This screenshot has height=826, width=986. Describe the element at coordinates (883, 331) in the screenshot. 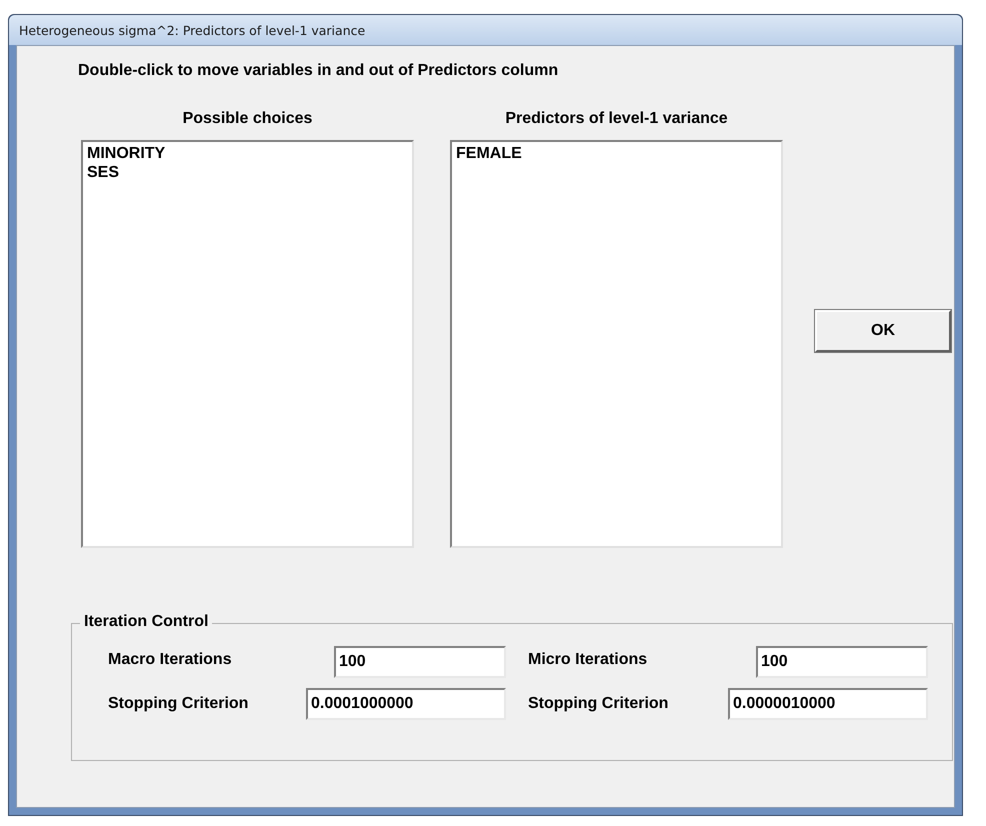

I see `ok-button: OK` at that location.